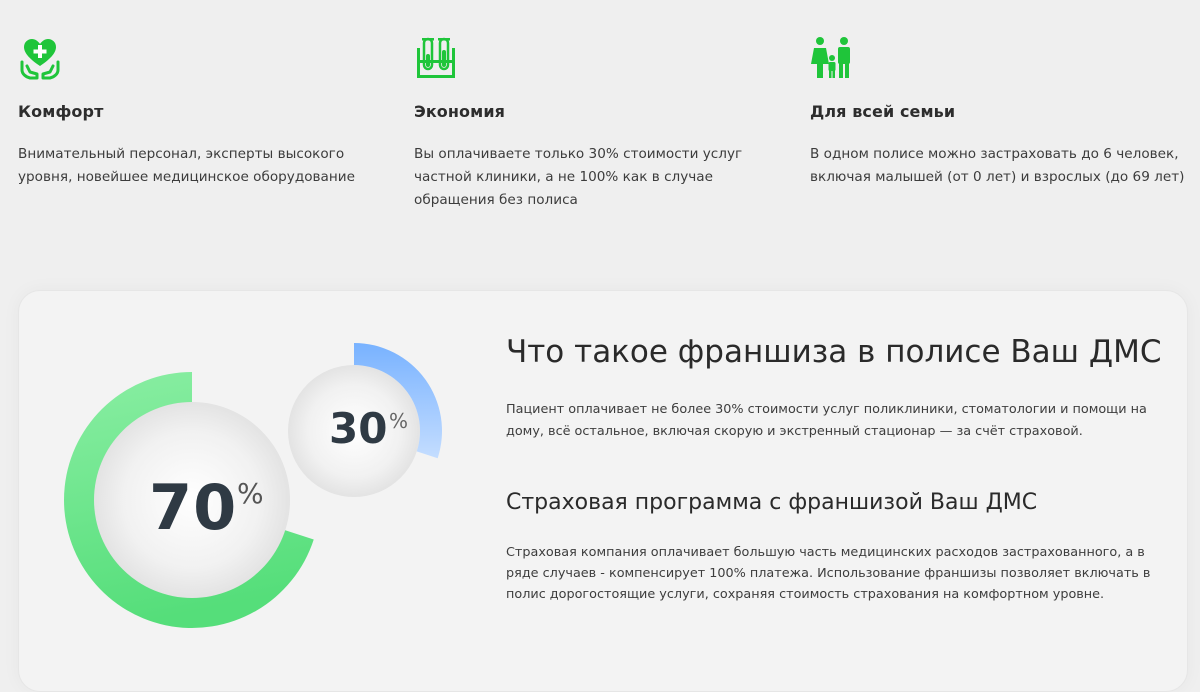 Image resolution: width=1200 pixels, height=692 pixels. I want to click on small-percent-value: 30, so click(358, 428).